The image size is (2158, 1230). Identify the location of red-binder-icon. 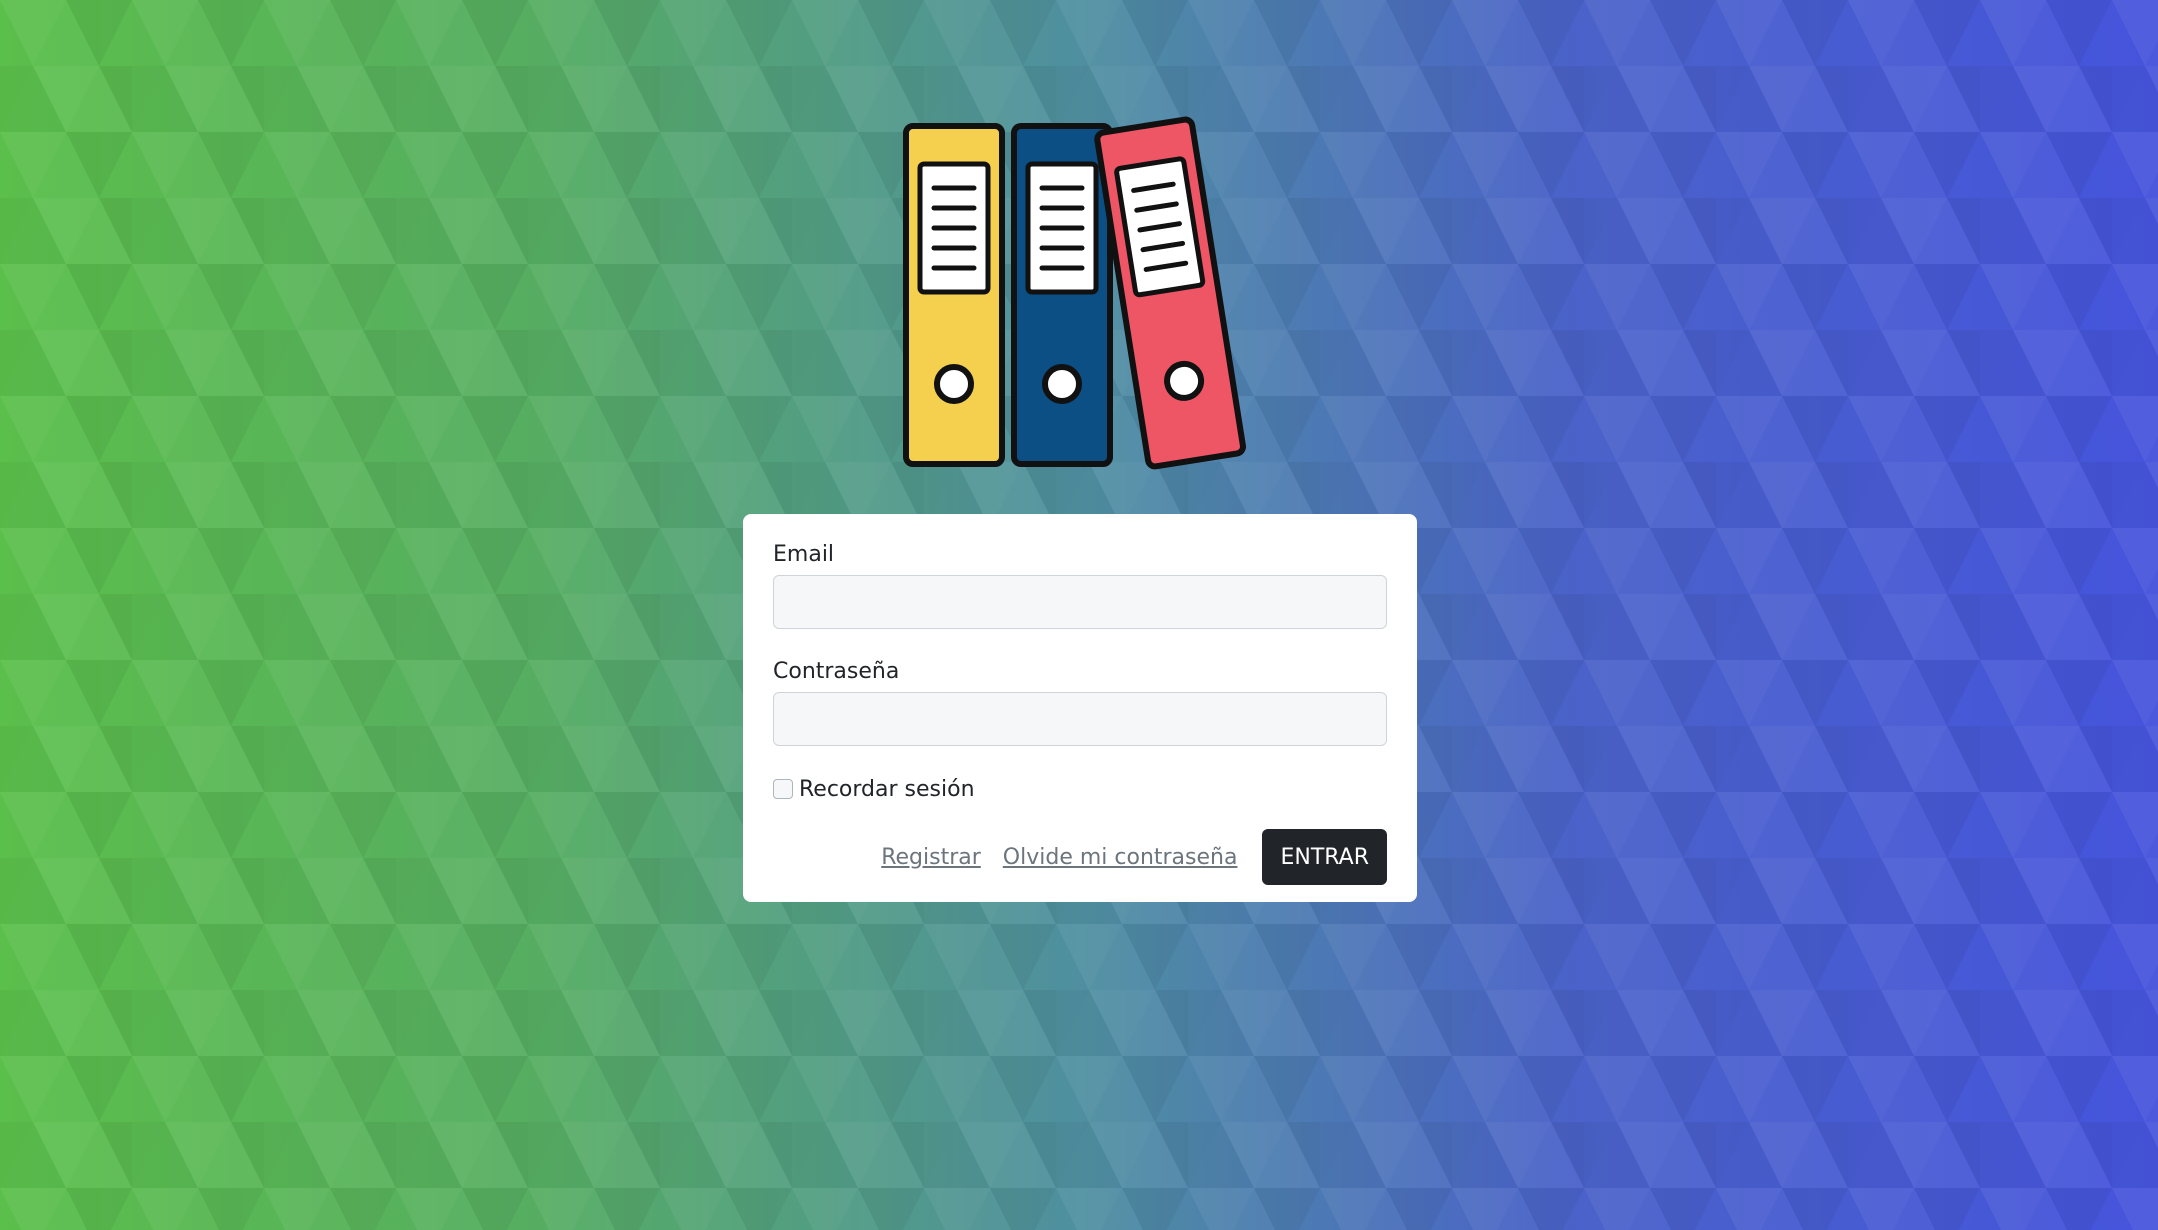
(1170, 293).